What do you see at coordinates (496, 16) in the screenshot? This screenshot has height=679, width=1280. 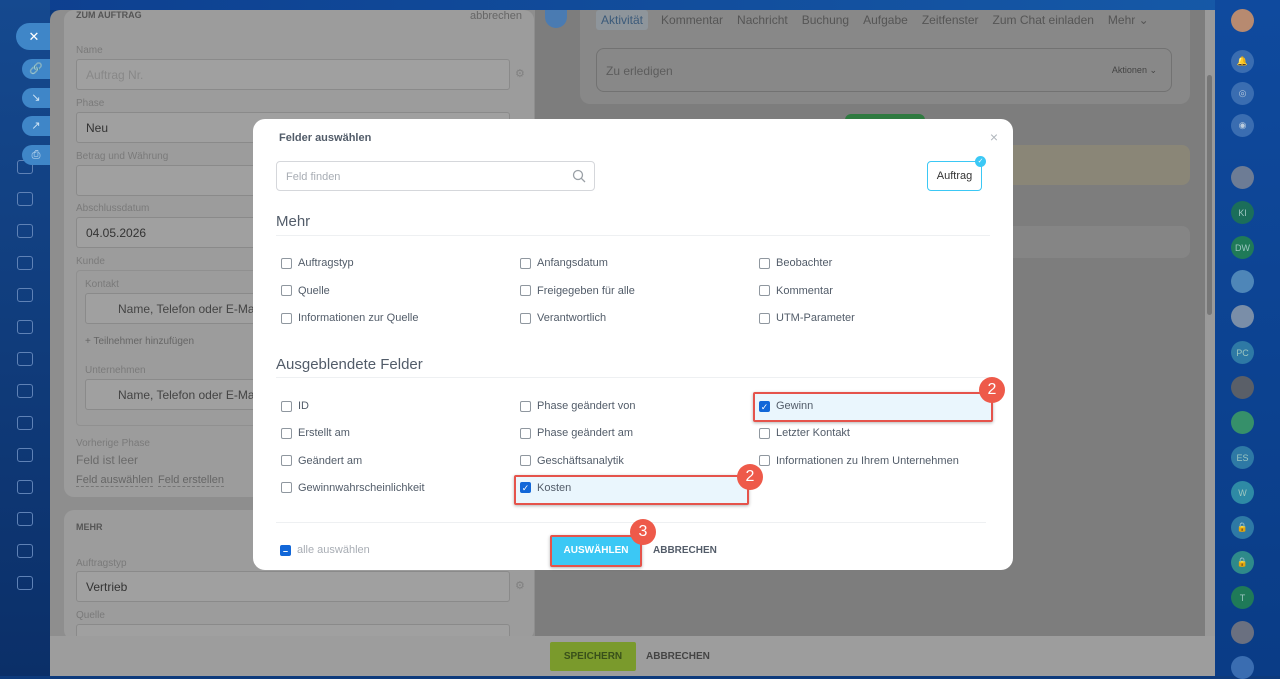 I see `cancel-link: abbrechen` at bounding box center [496, 16].